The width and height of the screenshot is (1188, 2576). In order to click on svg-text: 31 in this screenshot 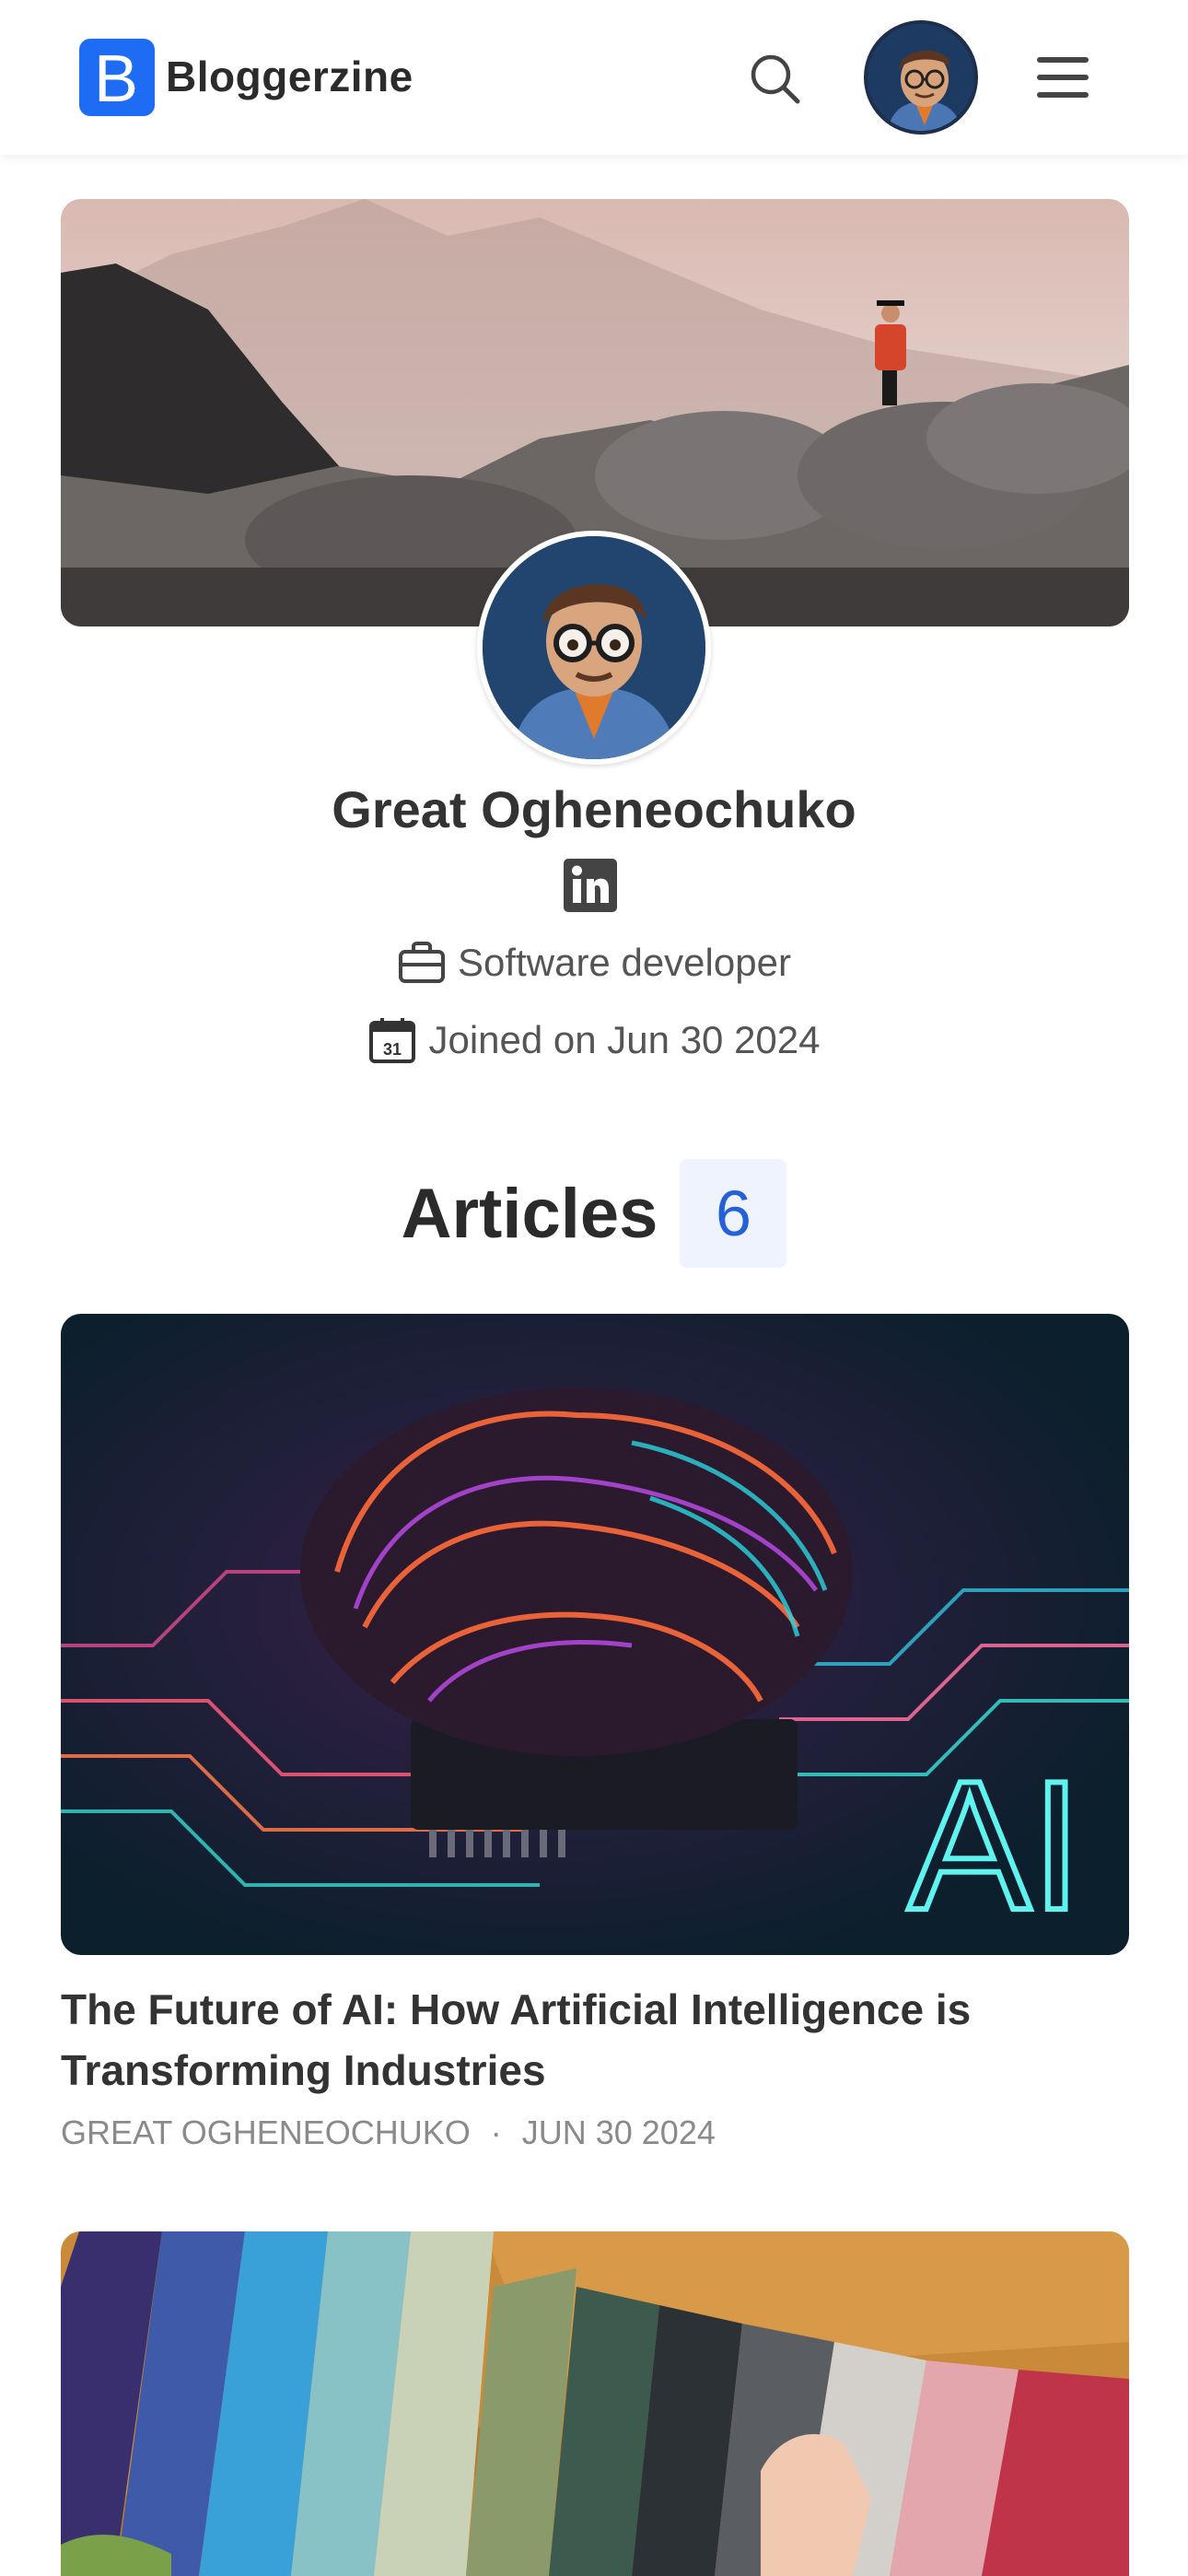, I will do `click(393, 1049)`.